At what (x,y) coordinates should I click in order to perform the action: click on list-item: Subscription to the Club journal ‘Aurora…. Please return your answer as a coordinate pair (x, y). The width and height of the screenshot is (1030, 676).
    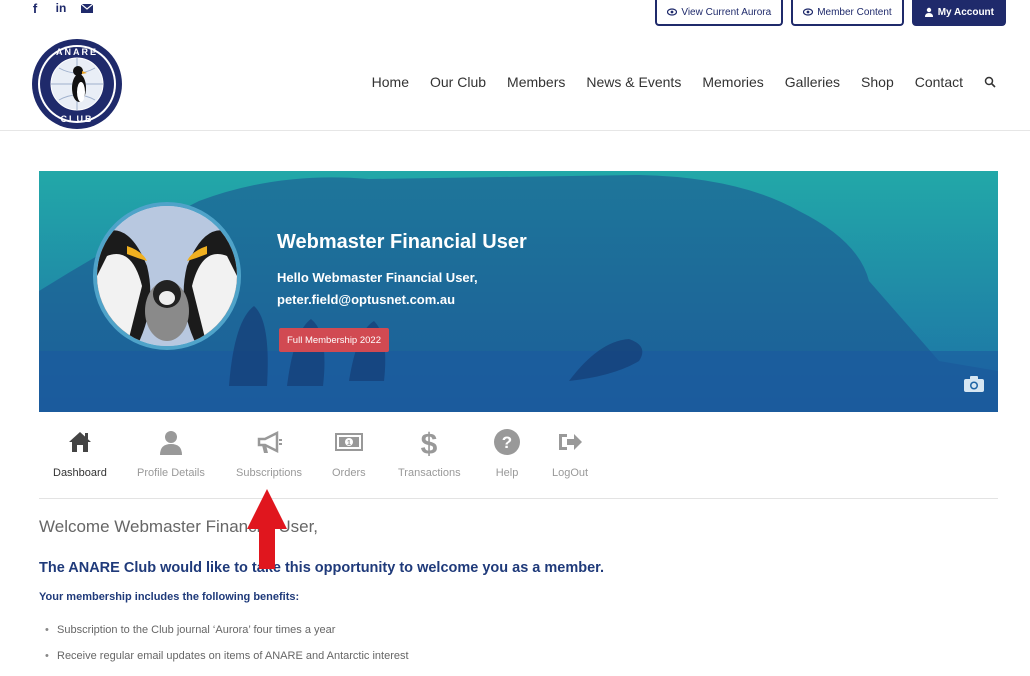
    Looking at the image, I should click on (227, 637).